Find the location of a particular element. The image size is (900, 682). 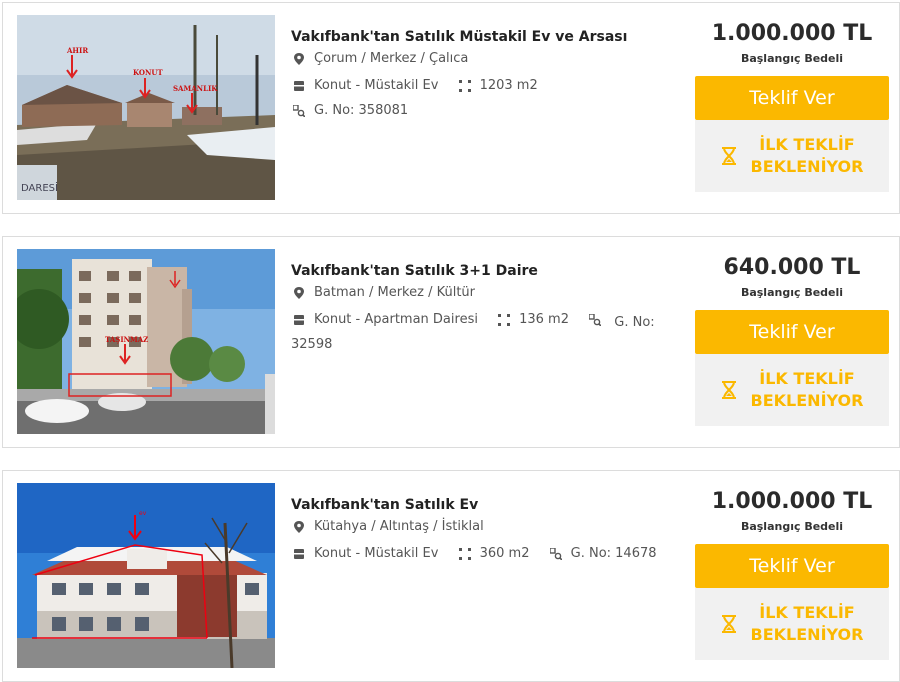

listing-location: Batman / Merkez / Kültür is located at coordinates (486, 293).